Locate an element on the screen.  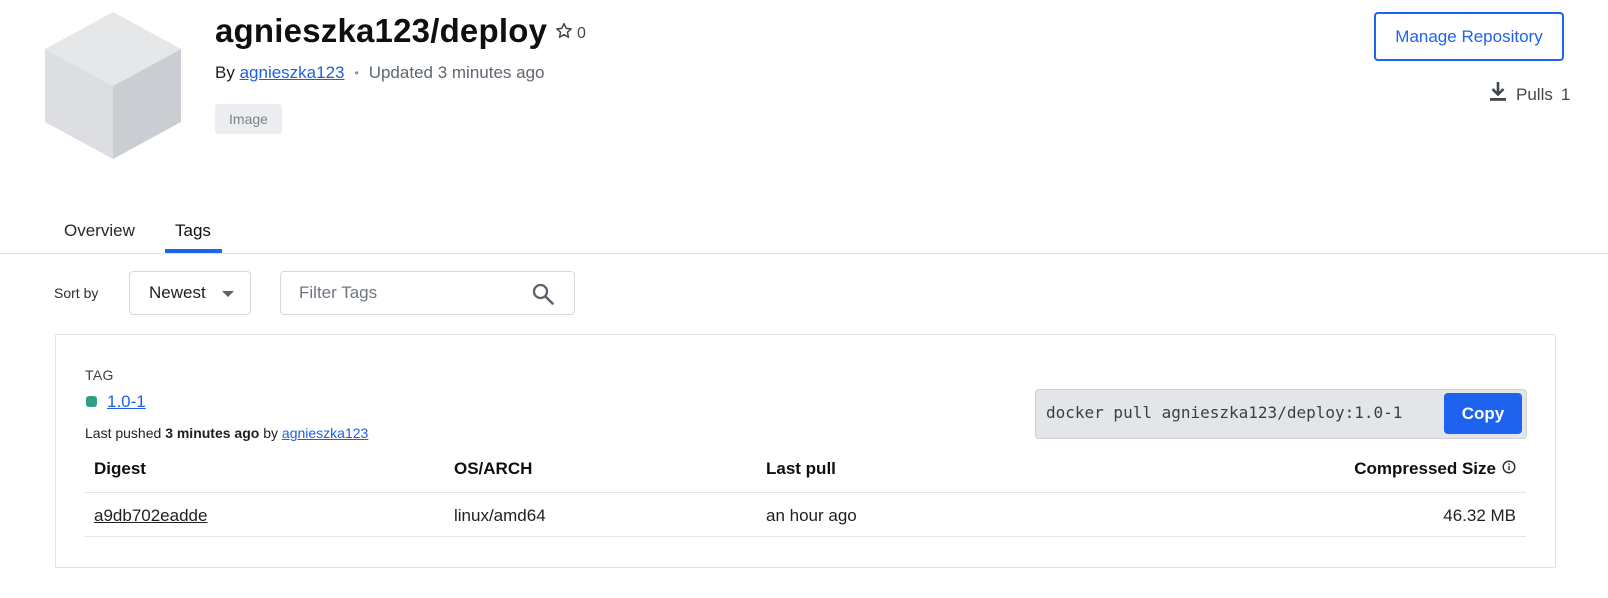
sort-select: Newest is located at coordinates (190, 293).